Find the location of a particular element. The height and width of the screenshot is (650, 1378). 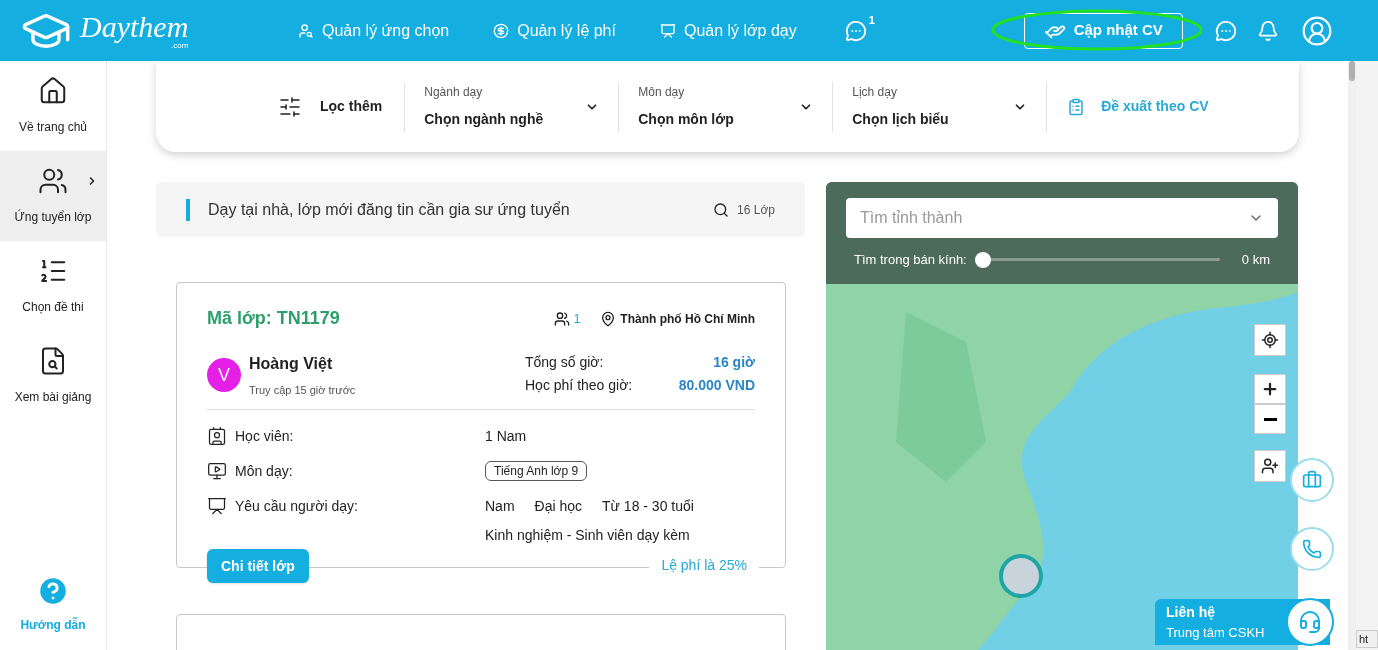

url-tooltip: ht is located at coordinates (1367, 638).